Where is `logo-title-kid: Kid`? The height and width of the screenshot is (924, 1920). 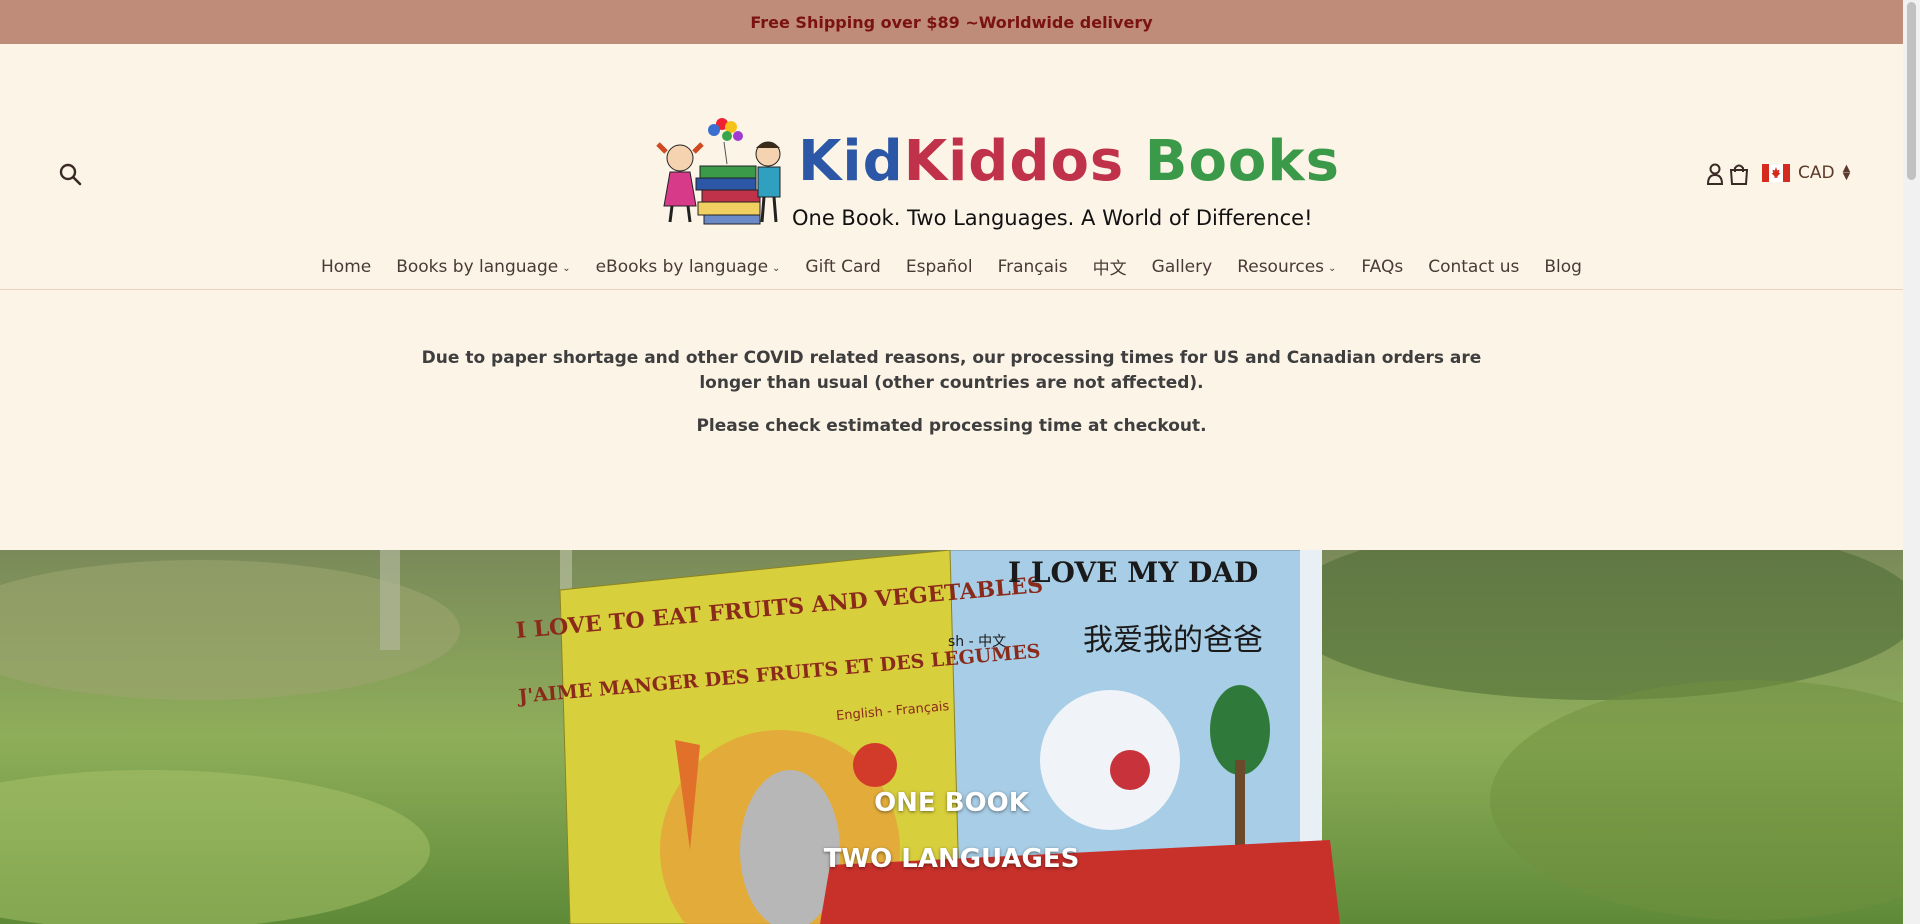
logo-title-kid: Kid is located at coordinates (851, 161).